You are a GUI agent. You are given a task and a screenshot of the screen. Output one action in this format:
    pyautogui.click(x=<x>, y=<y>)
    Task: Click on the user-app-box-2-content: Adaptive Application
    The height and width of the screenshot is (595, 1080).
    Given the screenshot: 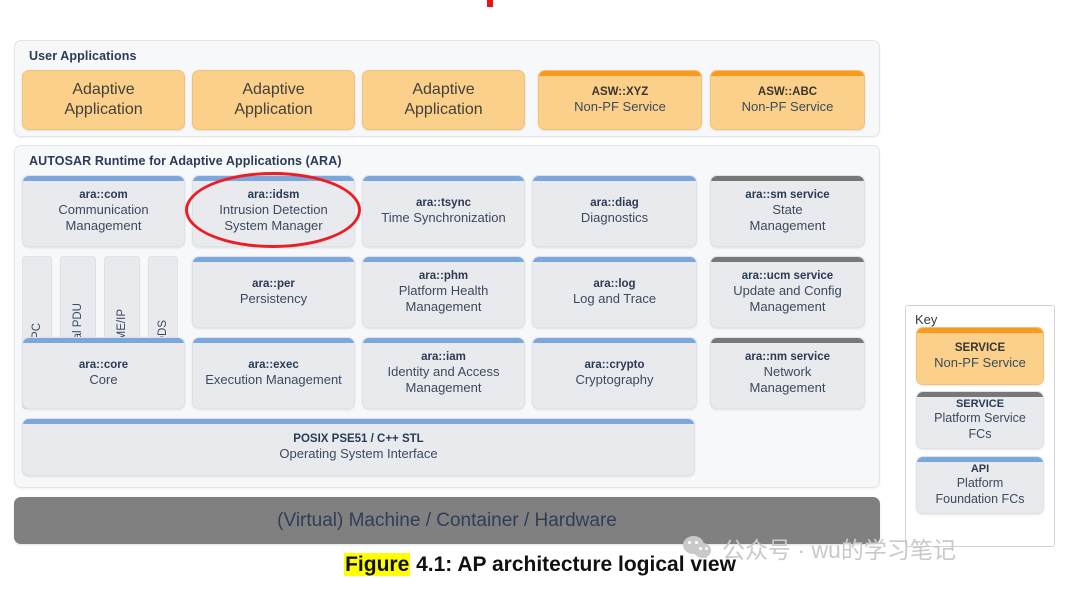 What is the action you would take?
    pyautogui.click(x=273, y=99)
    